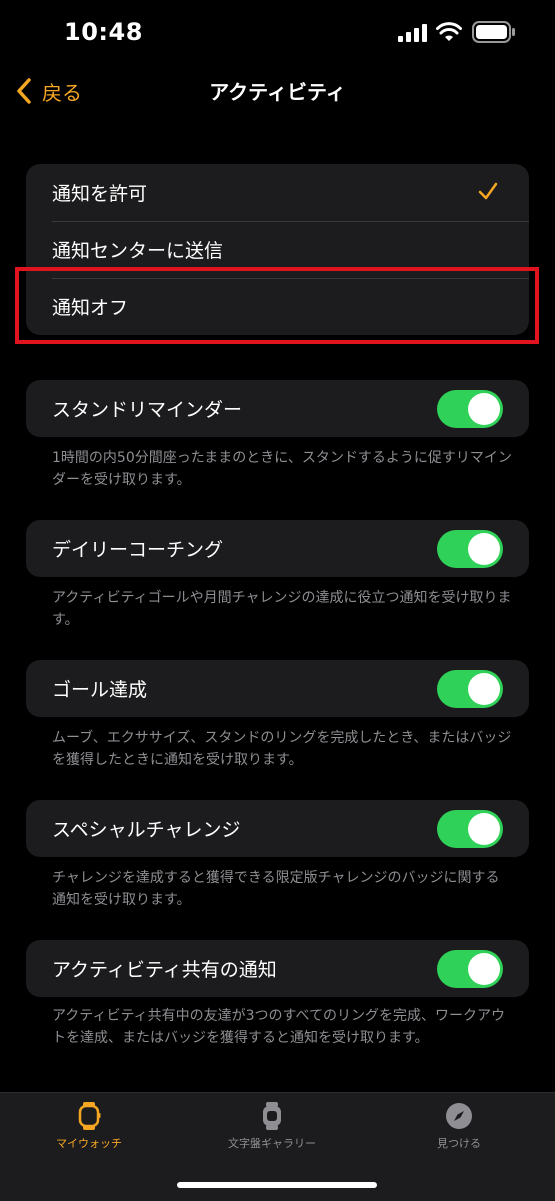 The image size is (555, 1201). What do you see at coordinates (146, 830) in the screenshot?
I see `toggle-label: スペシャルチャレンジ` at bounding box center [146, 830].